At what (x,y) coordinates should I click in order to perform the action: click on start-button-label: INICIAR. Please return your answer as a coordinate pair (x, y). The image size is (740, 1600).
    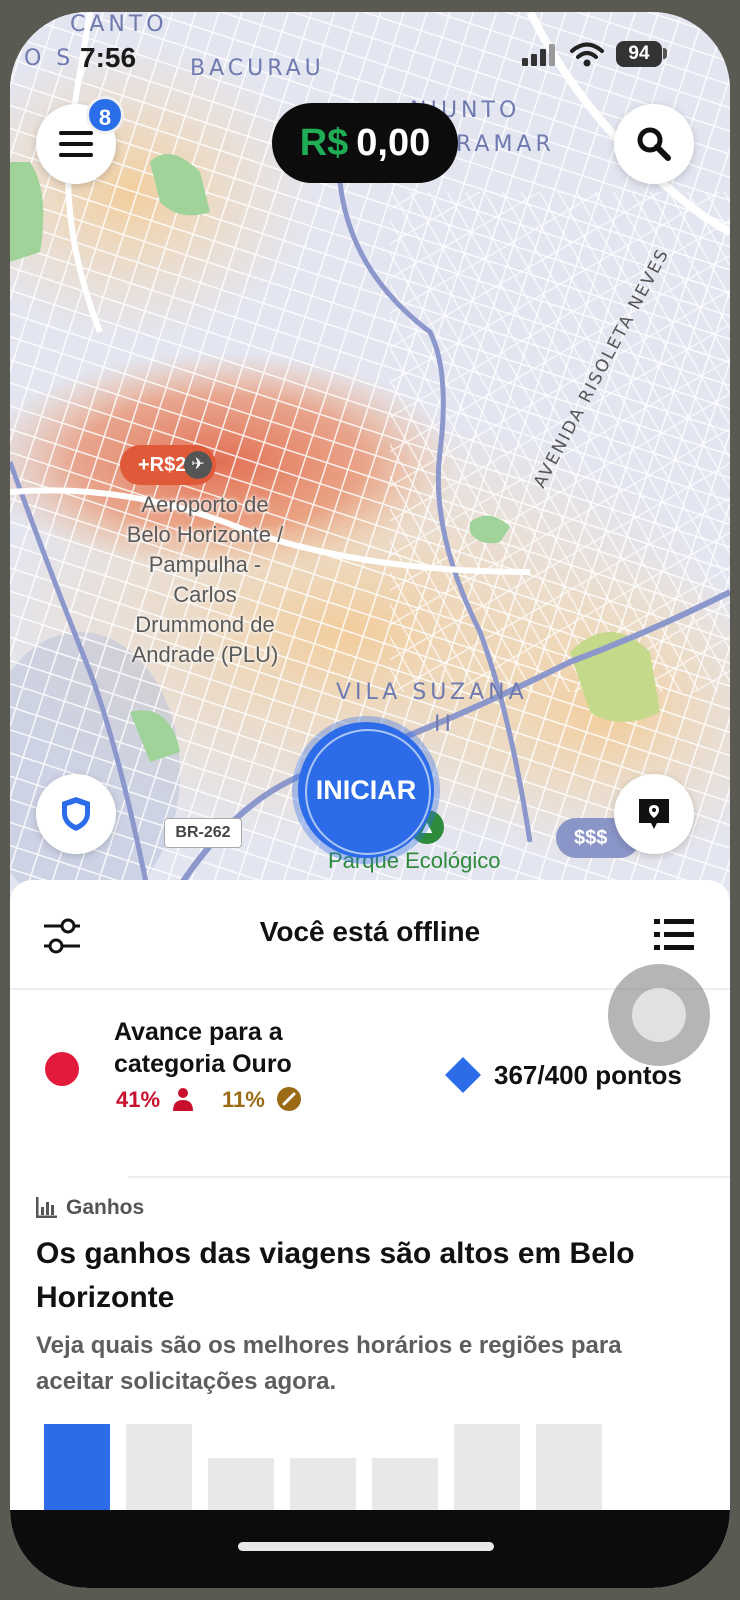
    Looking at the image, I should click on (366, 789).